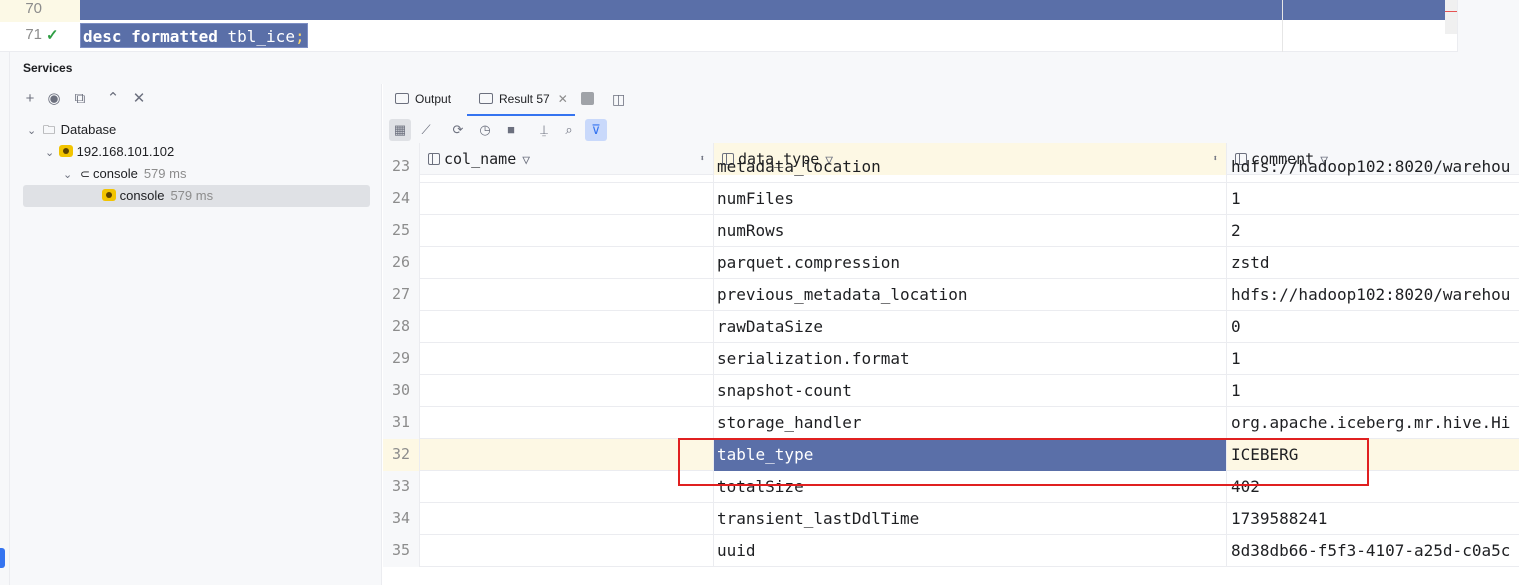  What do you see at coordinates (48, 130) in the screenshot?
I see `folder-icon: 🗀` at bounding box center [48, 130].